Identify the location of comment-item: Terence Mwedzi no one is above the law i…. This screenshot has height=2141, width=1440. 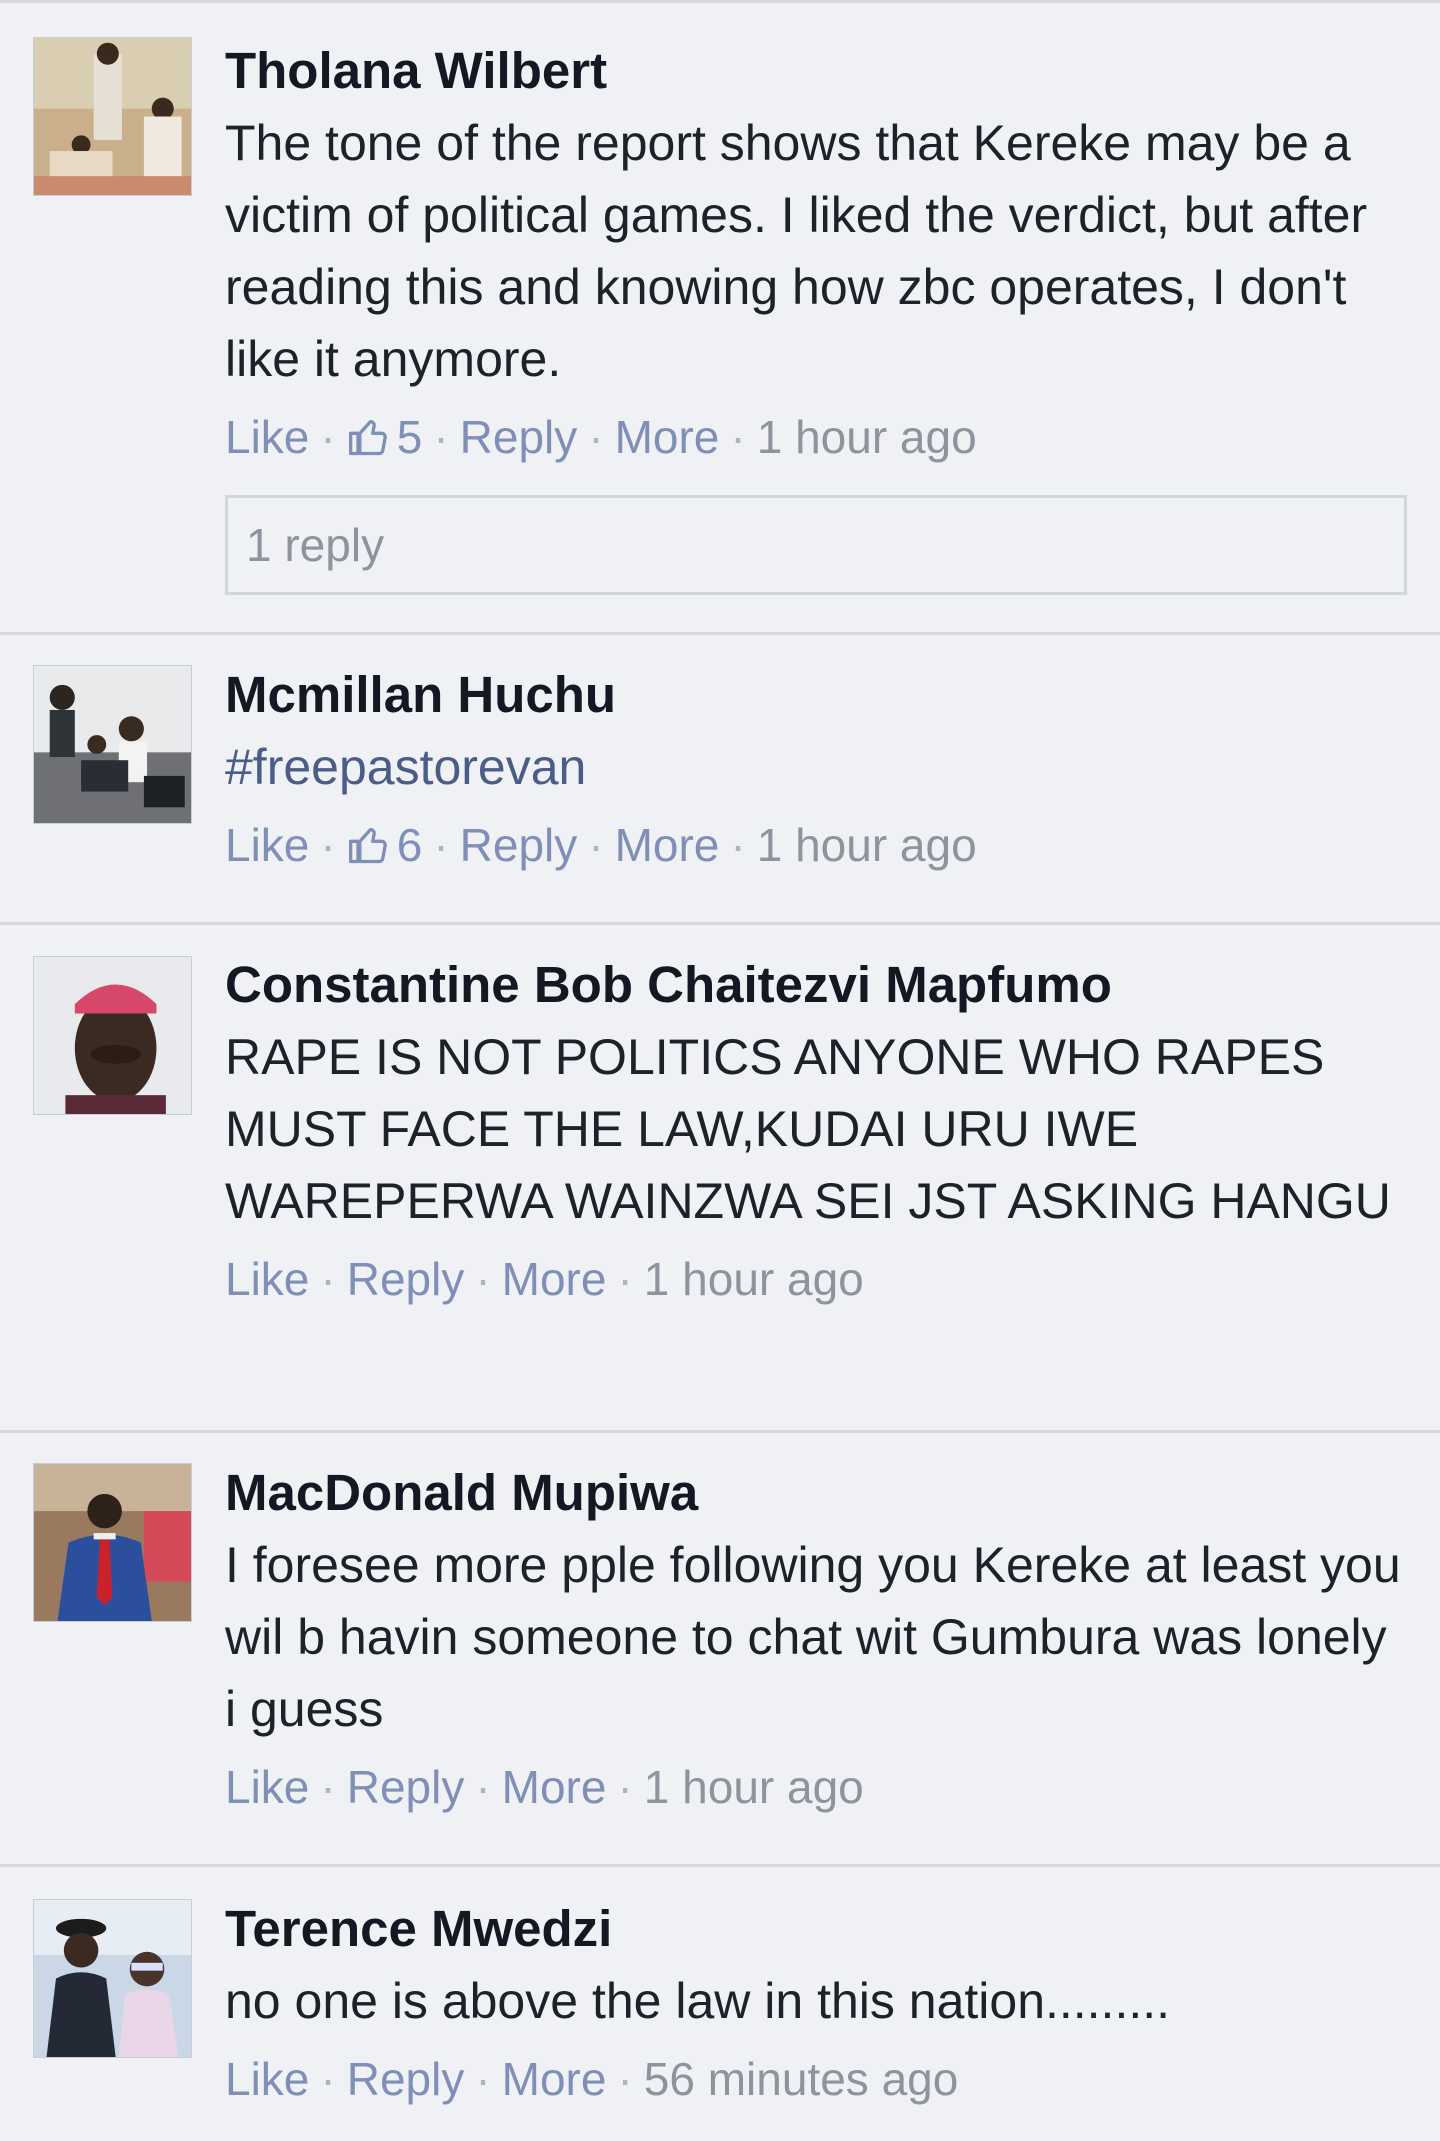
(720, 2004).